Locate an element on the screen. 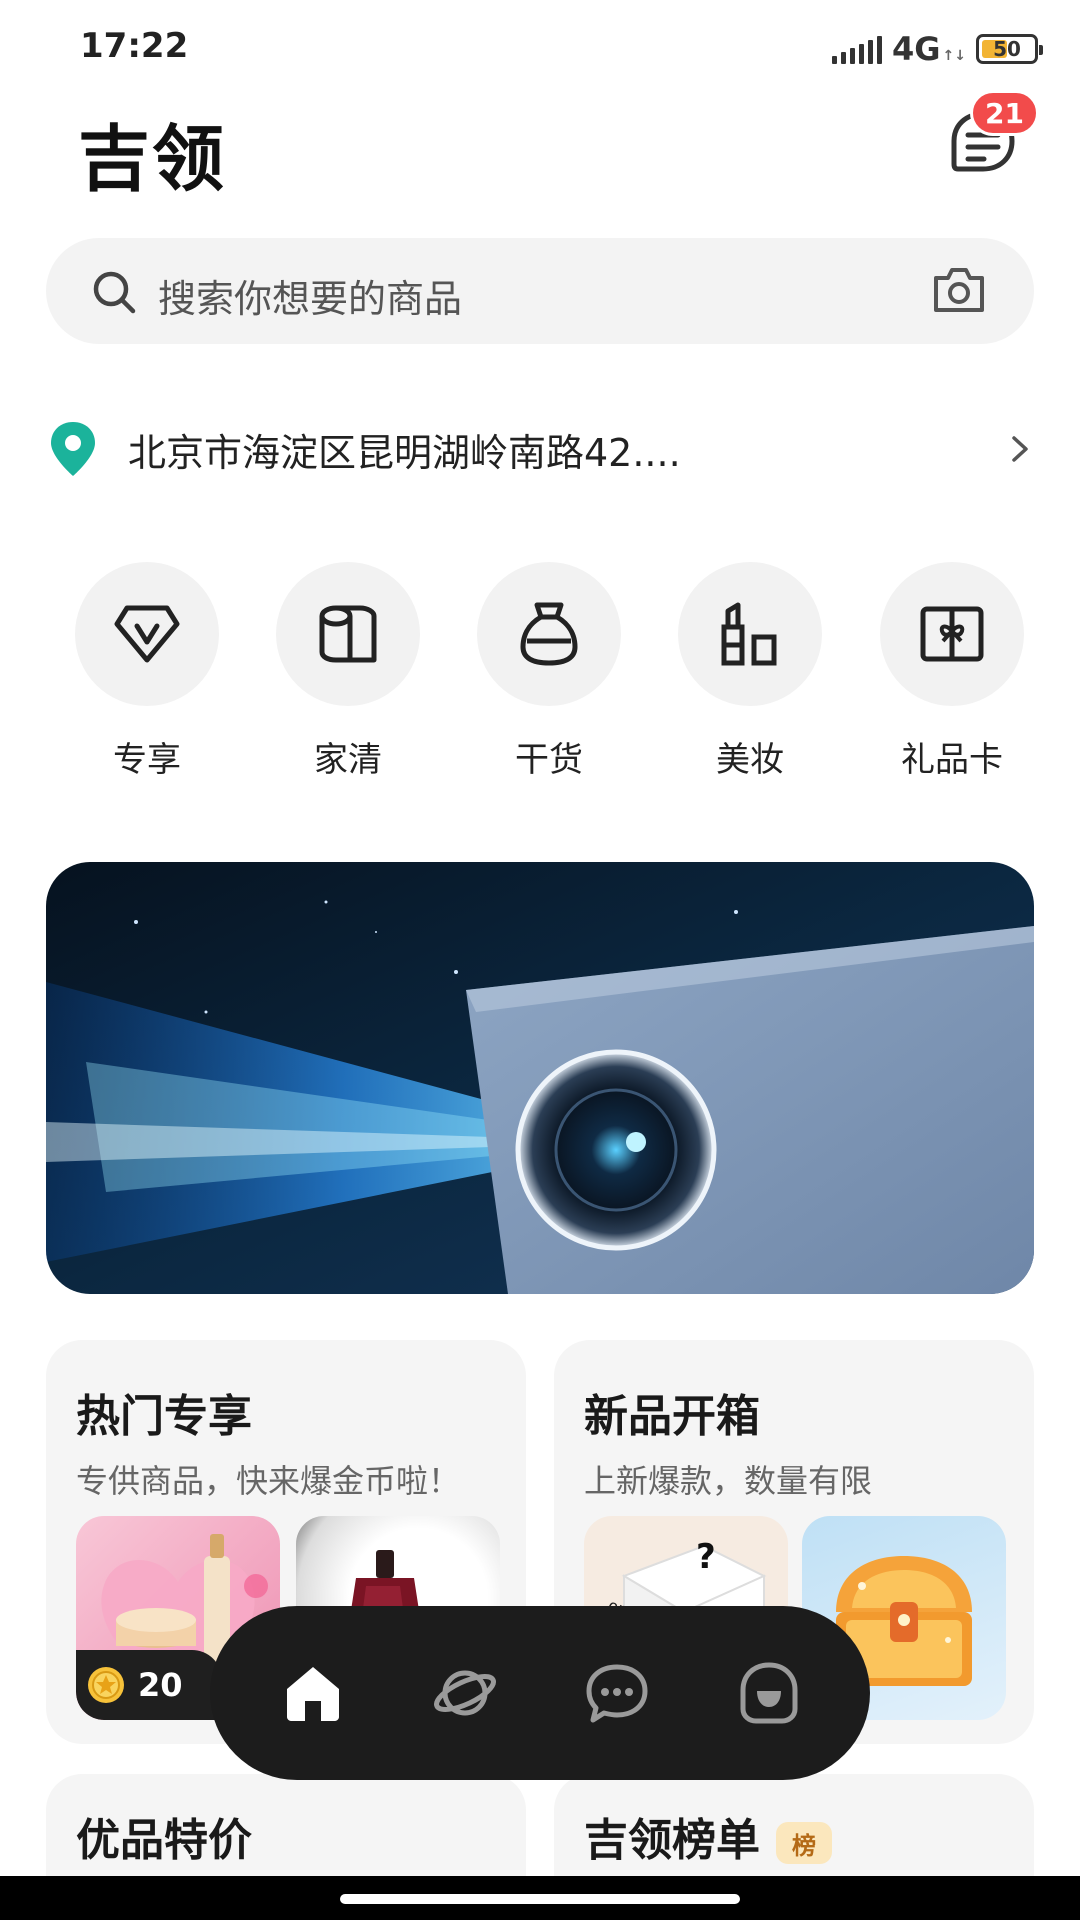 This screenshot has height=1920, width=1080. coin-price: 20 is located at coordinates (160, 1685).